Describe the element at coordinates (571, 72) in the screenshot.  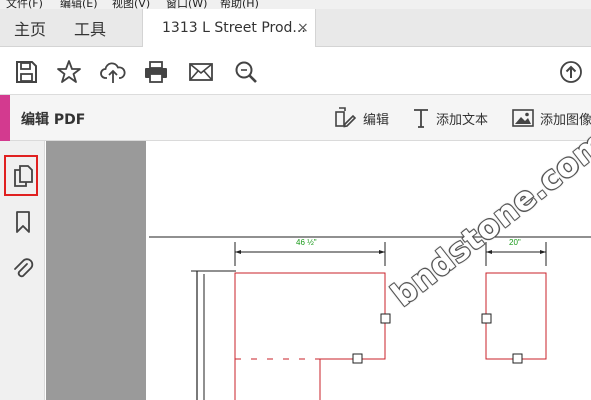
I see `share-up-icon` at that location.